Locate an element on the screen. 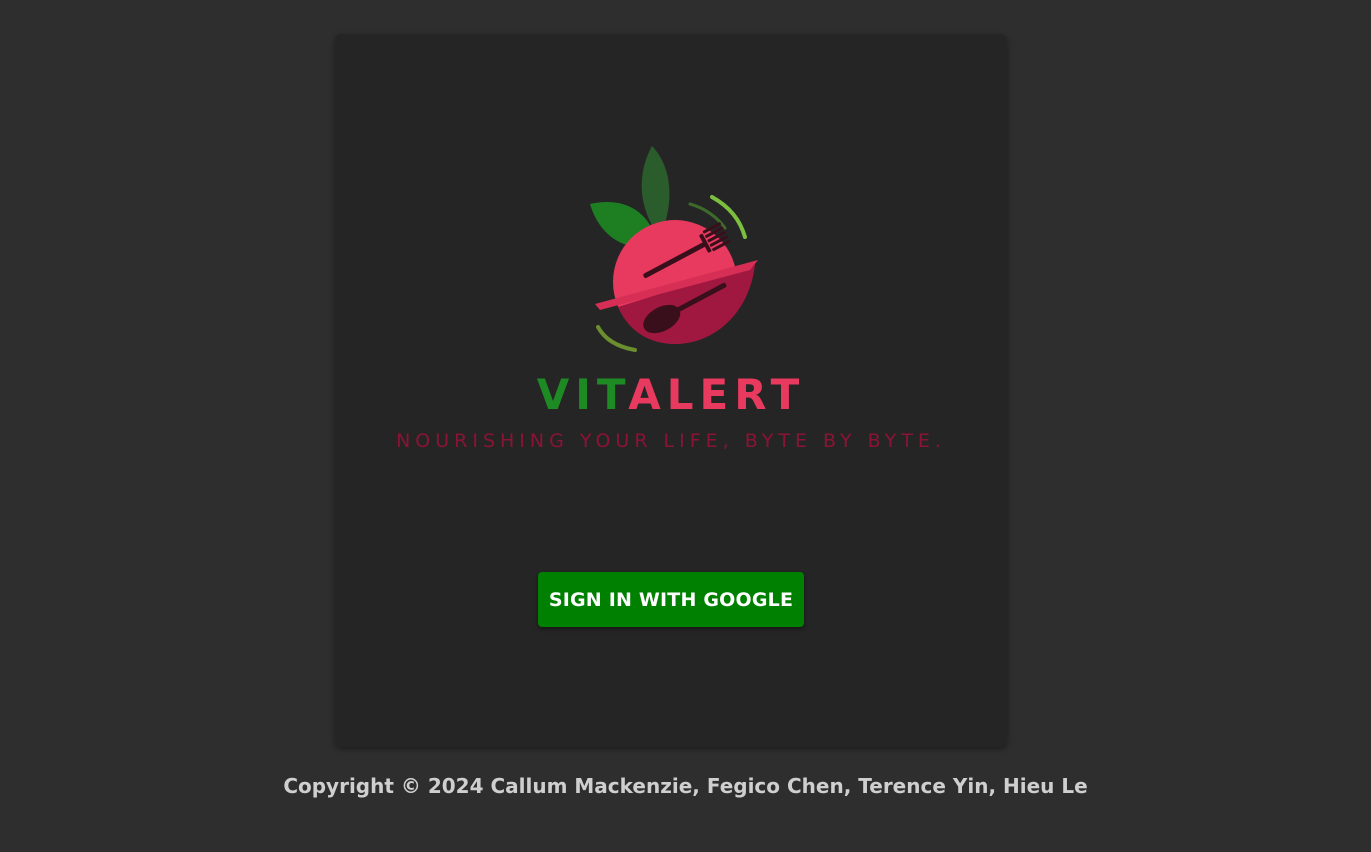  brand-name-alert: ALERT is located at coordinates (717, 394).